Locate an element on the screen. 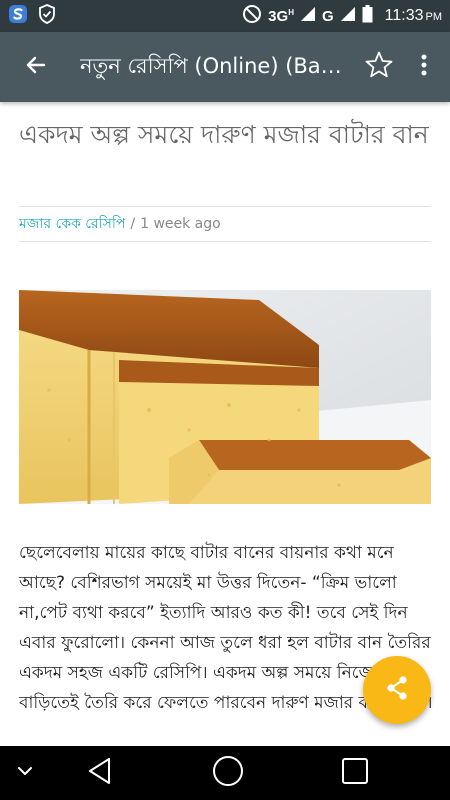  network-type-2: G is located at coordinates (327, 16).